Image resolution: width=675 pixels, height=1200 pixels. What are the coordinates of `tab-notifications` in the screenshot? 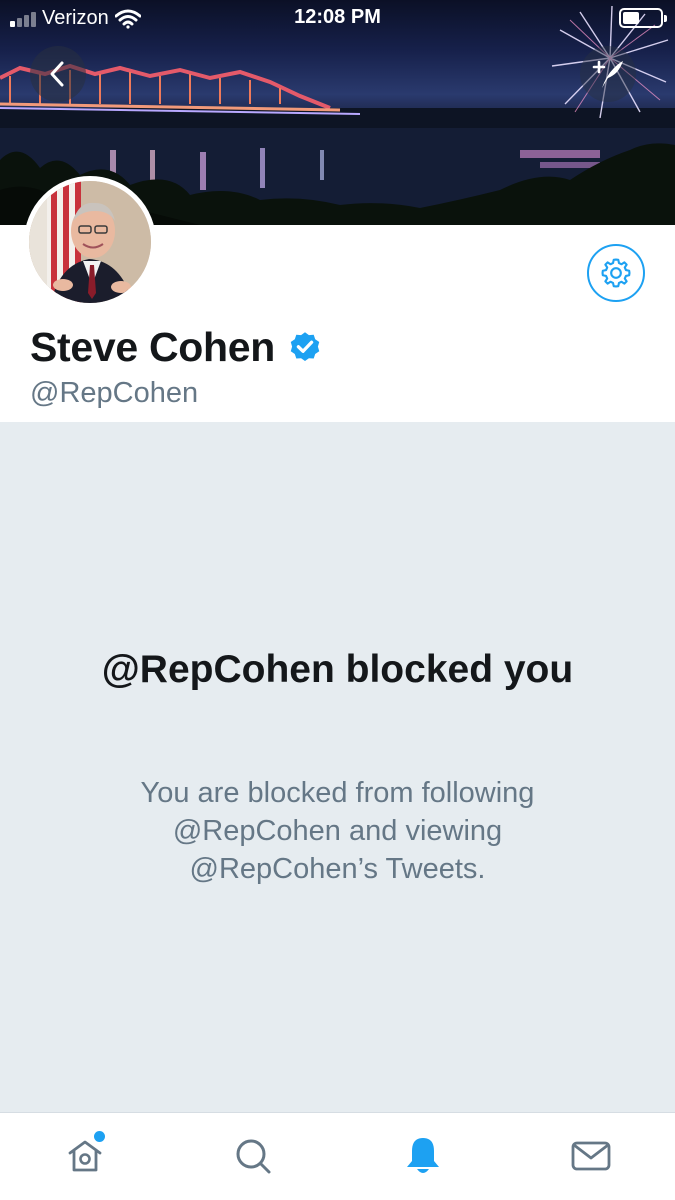 It's located at (423, 1156).